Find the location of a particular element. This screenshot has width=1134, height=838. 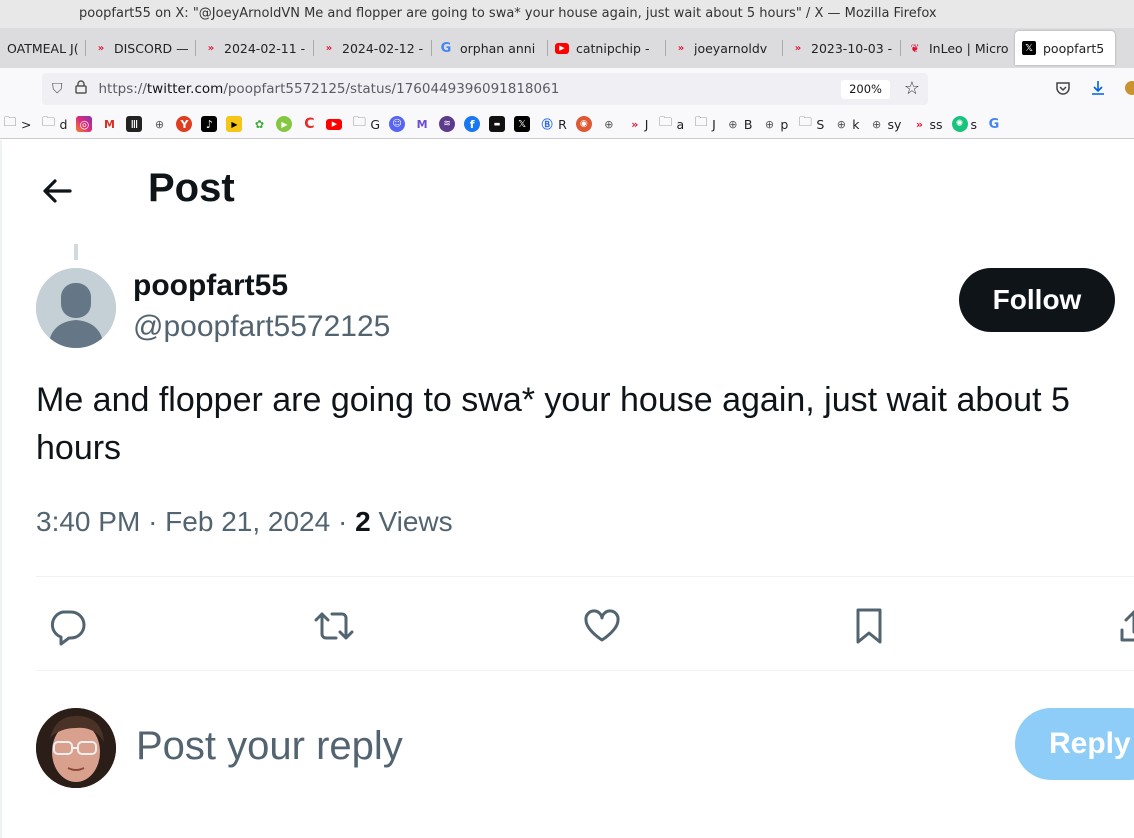

bookmark-y: Y is located at coordinates (184, 124).